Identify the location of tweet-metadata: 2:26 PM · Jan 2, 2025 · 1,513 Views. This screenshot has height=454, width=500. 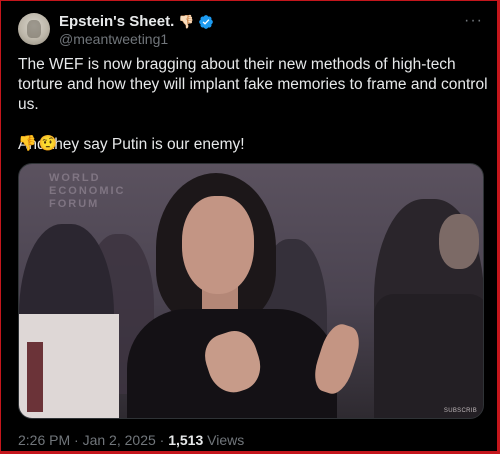
(131, 440).